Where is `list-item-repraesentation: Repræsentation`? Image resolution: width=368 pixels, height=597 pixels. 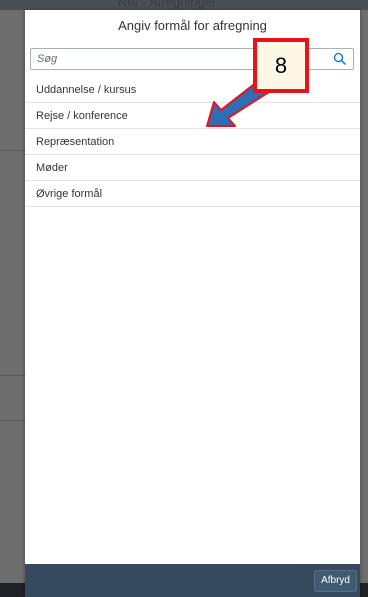 list-item-repraesentation: Repræsentation is located at coordinates (192, 142).